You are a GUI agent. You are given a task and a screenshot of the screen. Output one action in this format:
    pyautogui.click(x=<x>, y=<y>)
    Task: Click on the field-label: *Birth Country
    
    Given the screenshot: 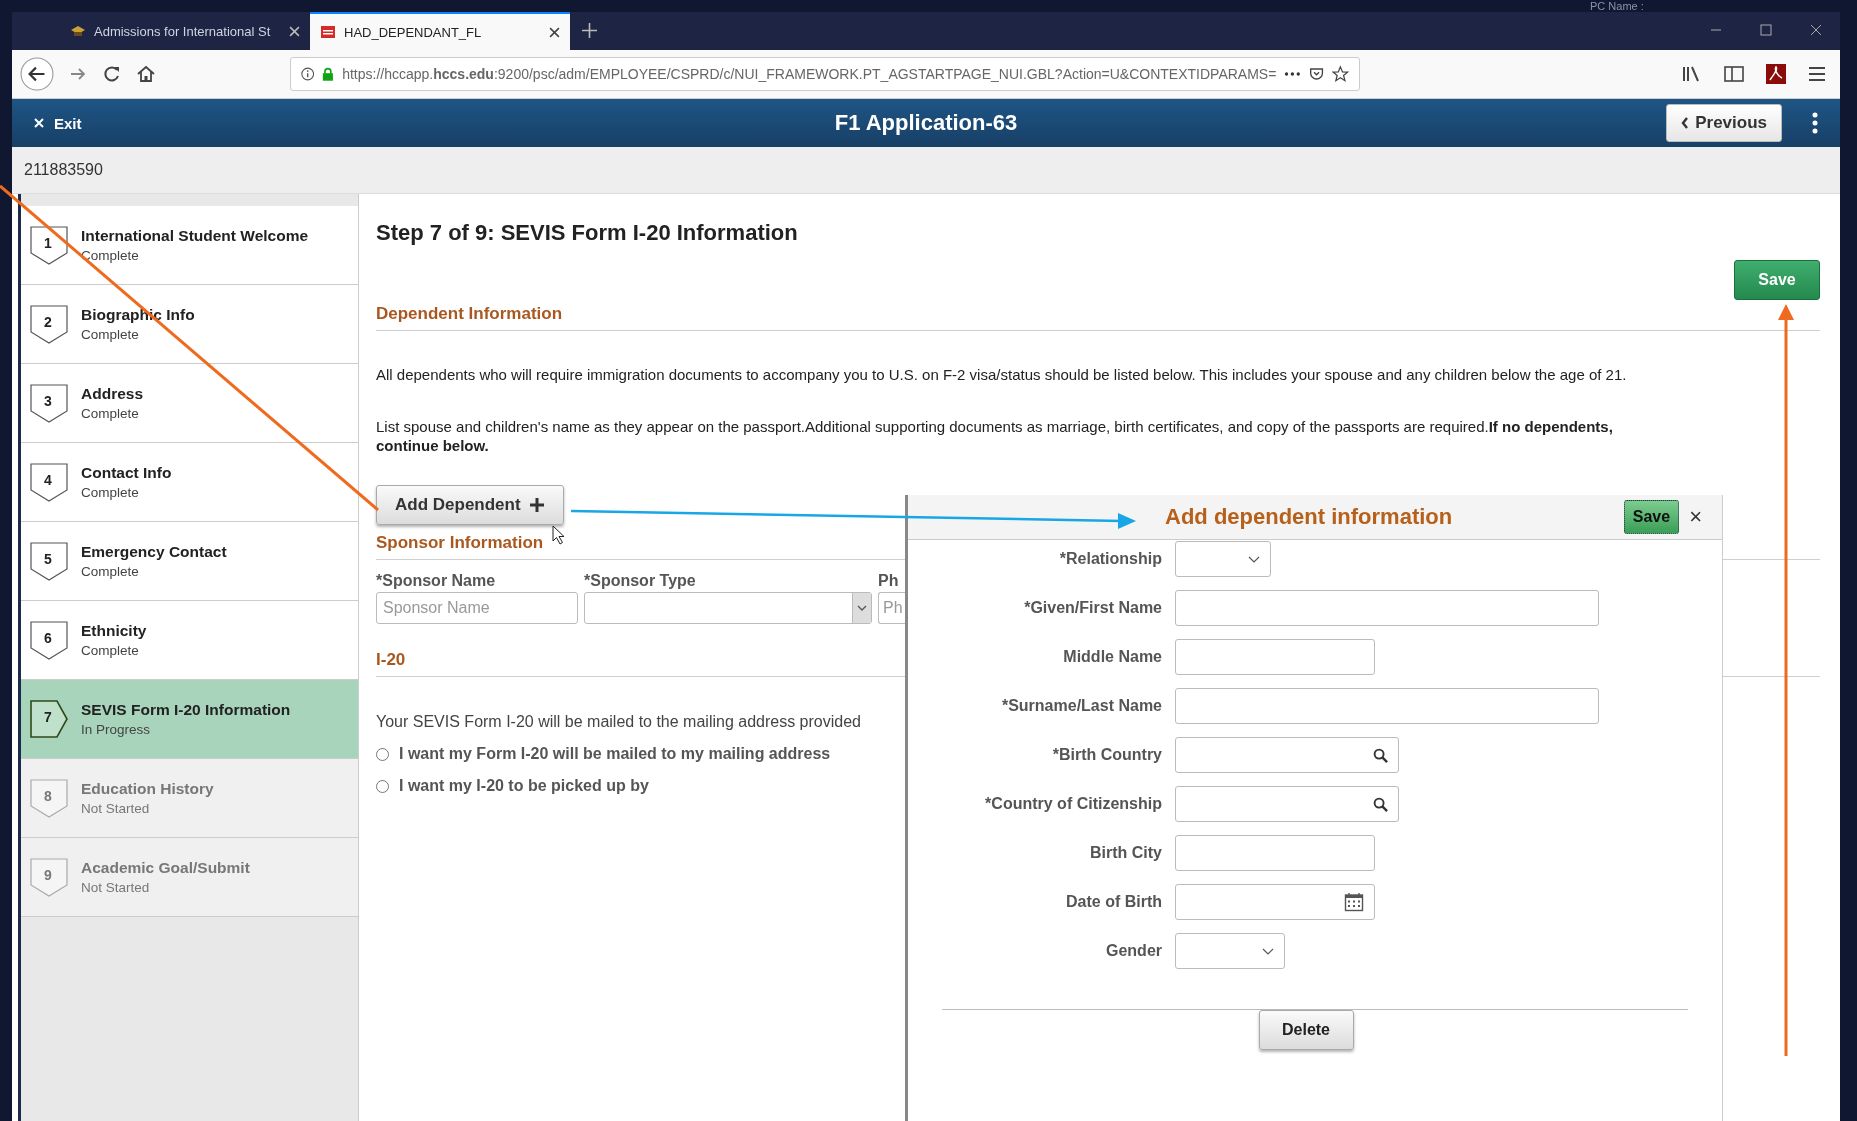 What is the action you would take?
    pyautogui.click(x=1106, y=755)
    